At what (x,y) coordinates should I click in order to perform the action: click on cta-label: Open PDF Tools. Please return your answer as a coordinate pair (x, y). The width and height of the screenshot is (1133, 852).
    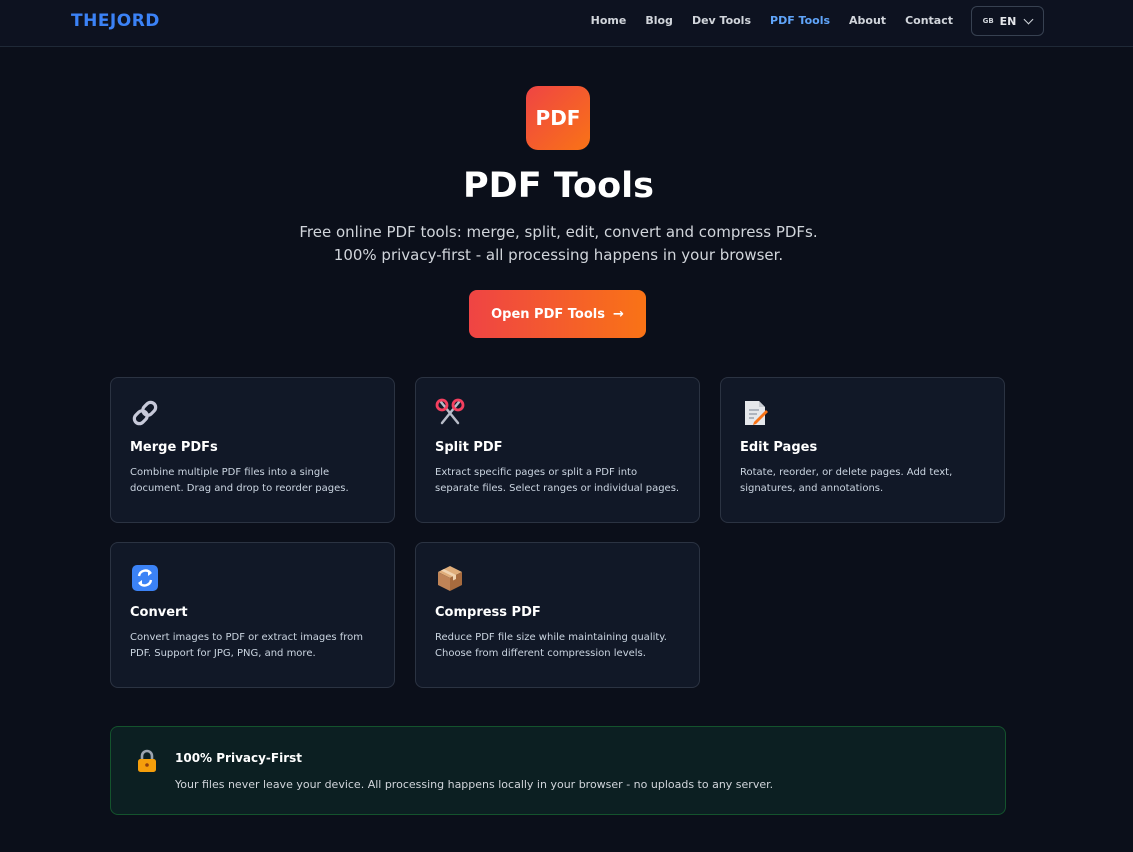
    Looking at the image, I should click on (548, 314).